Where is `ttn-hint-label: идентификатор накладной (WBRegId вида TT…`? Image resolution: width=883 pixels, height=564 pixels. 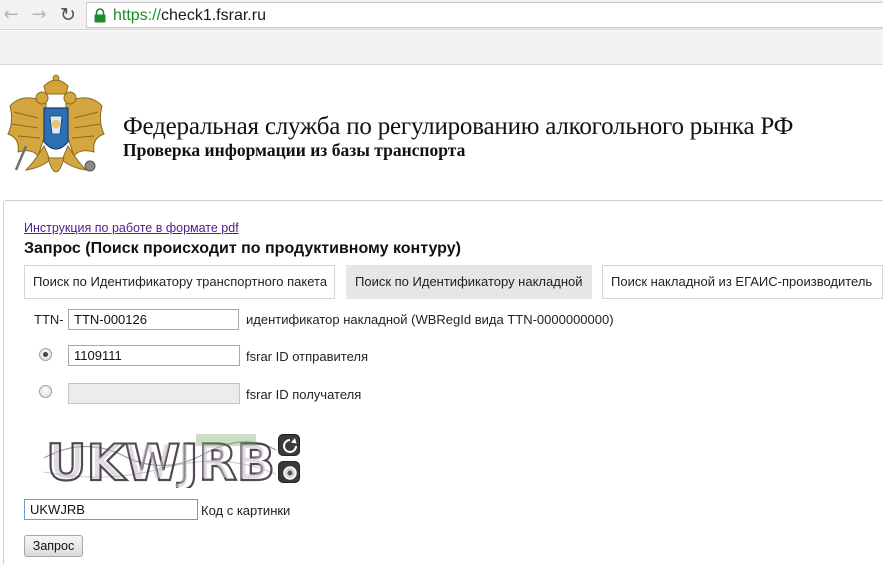 ttn-hint-label: идентификатор накладной (WBRegId вида TT… is located at coordinates (430, 319).